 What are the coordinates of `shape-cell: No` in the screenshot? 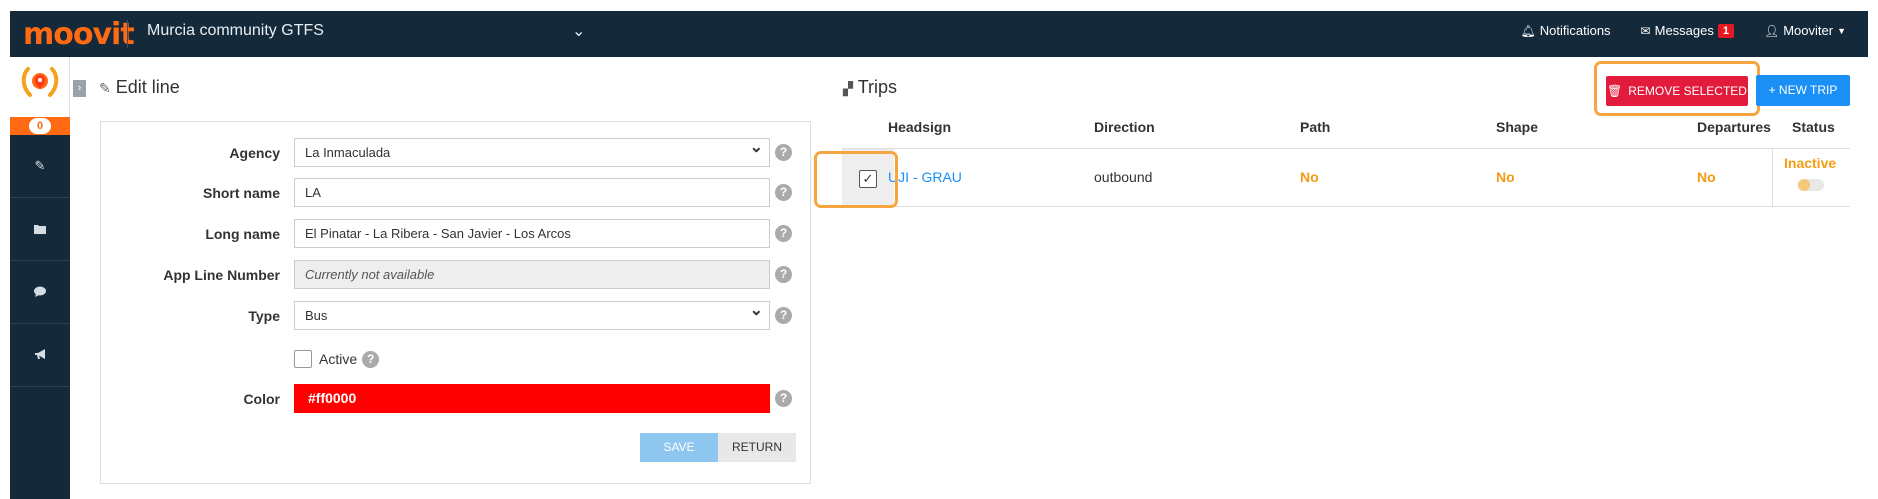 It's located at (1505, 177).